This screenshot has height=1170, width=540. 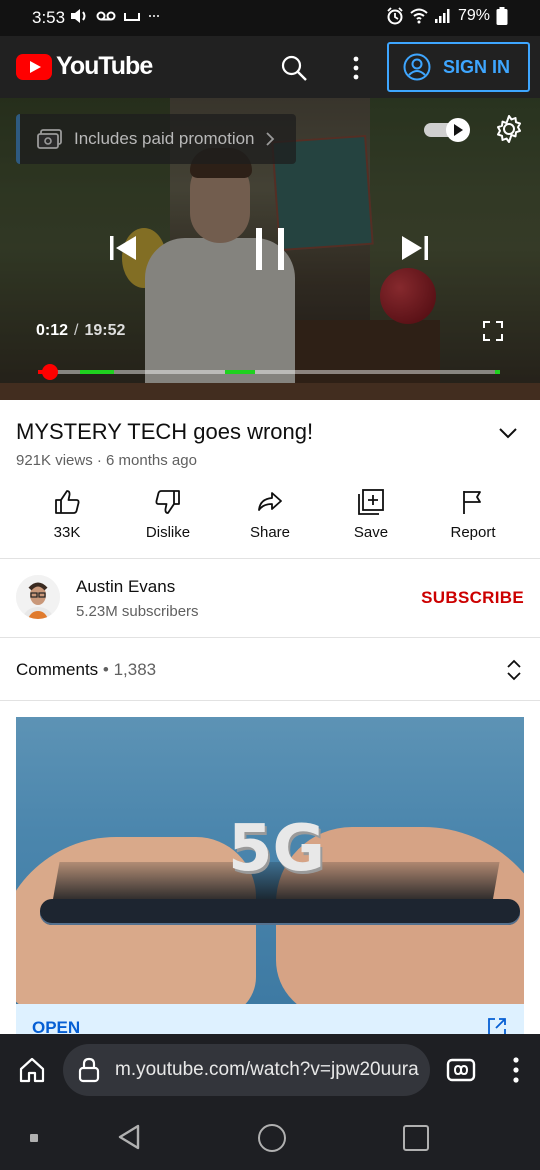 I want to click on paid-promotion-banner: Includes paid promotion, so click(x=156, y=139).